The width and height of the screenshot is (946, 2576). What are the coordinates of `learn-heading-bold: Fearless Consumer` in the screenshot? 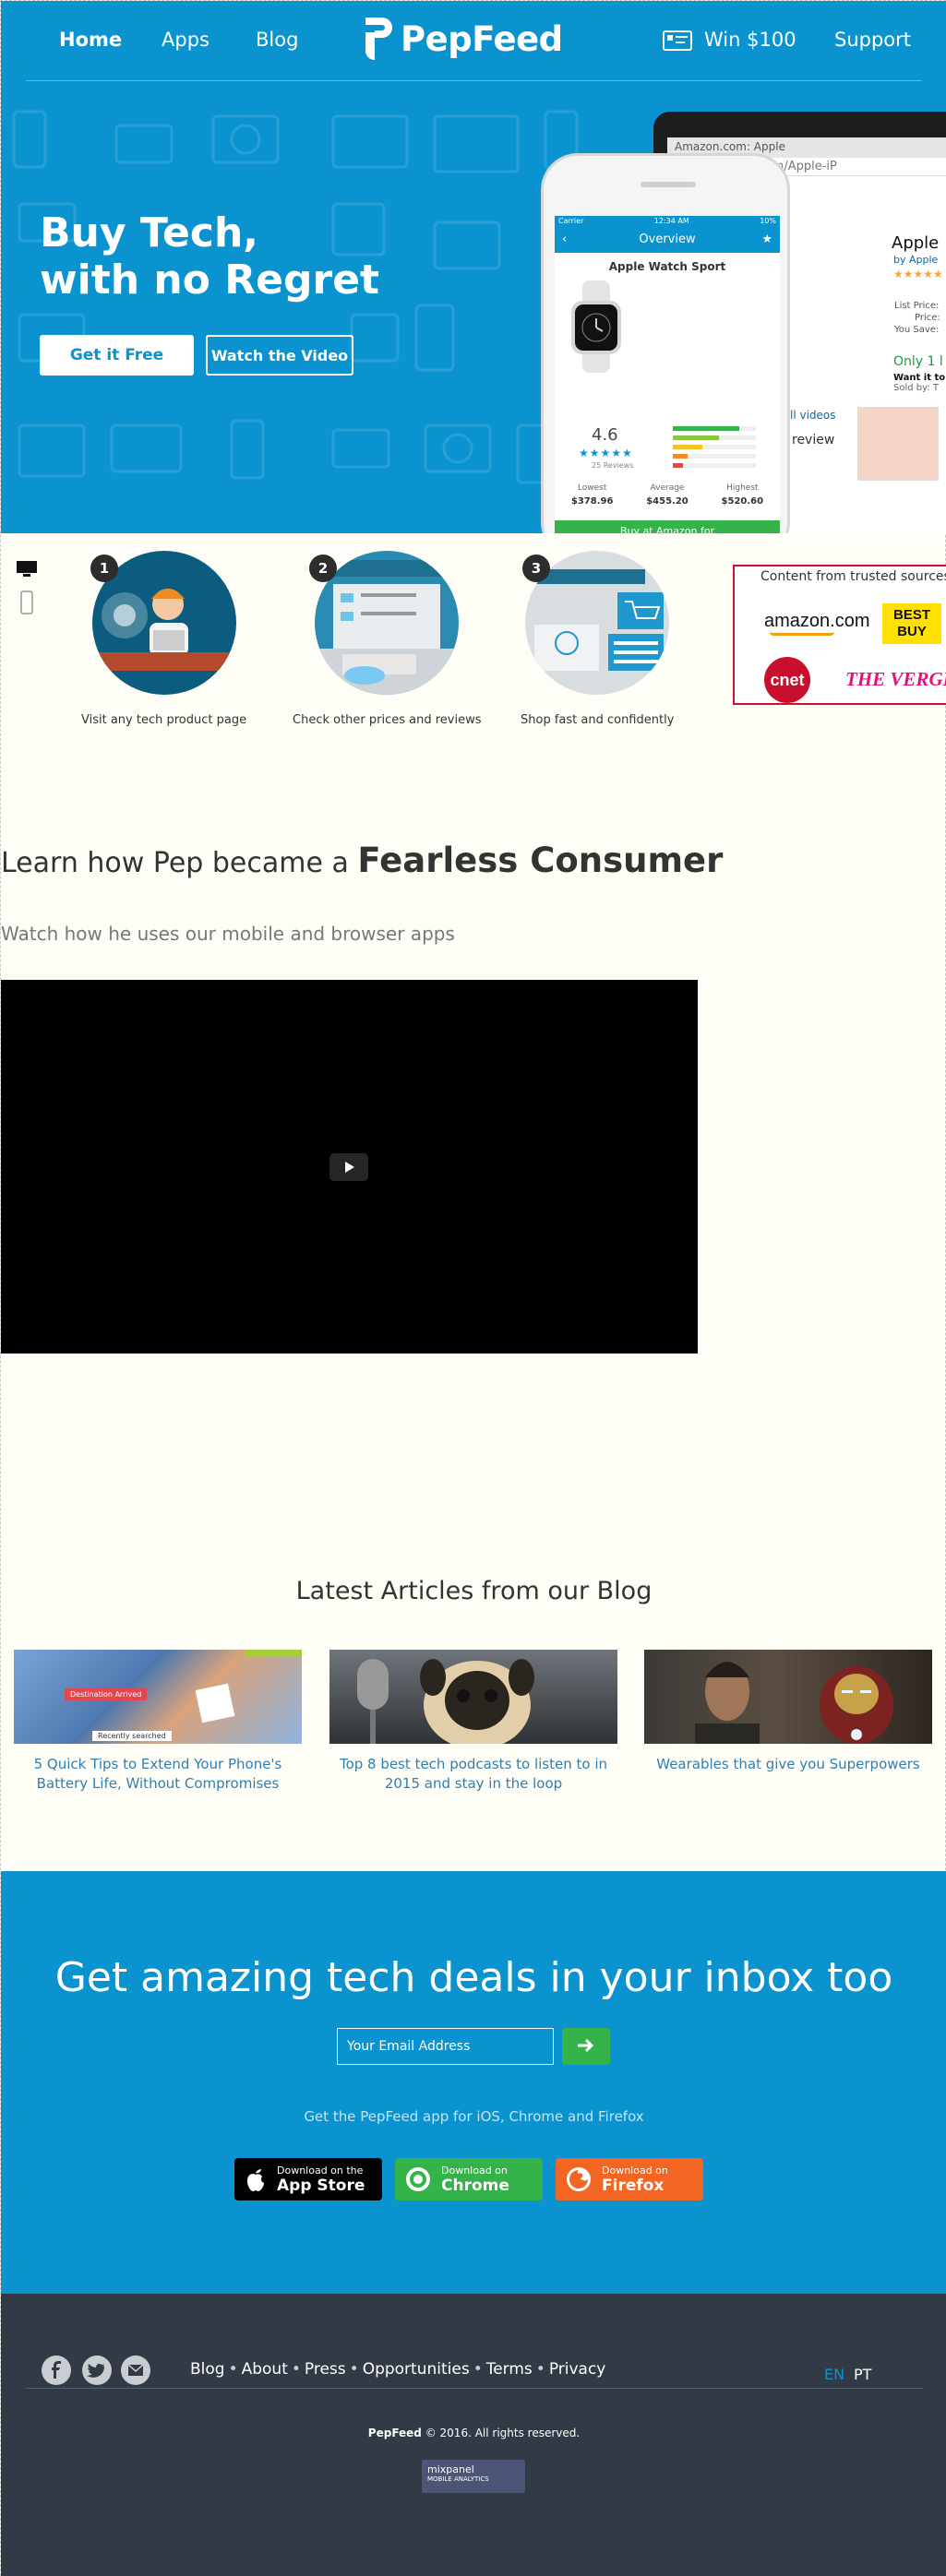 It's located at (540, 860).